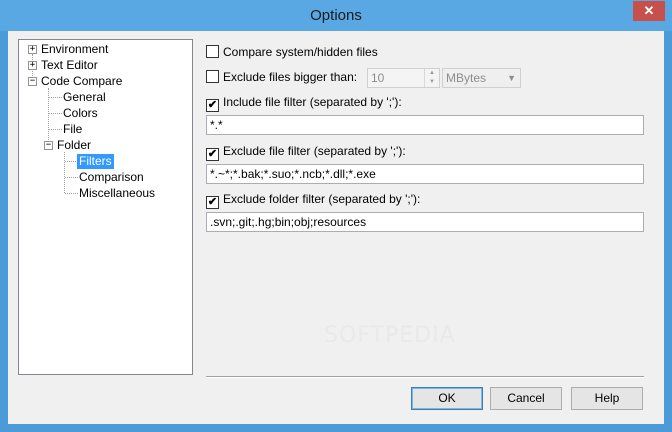 This screenshot has height=432, width=672. I want to click on tree-item-filters: Filters, so click(95, 161).